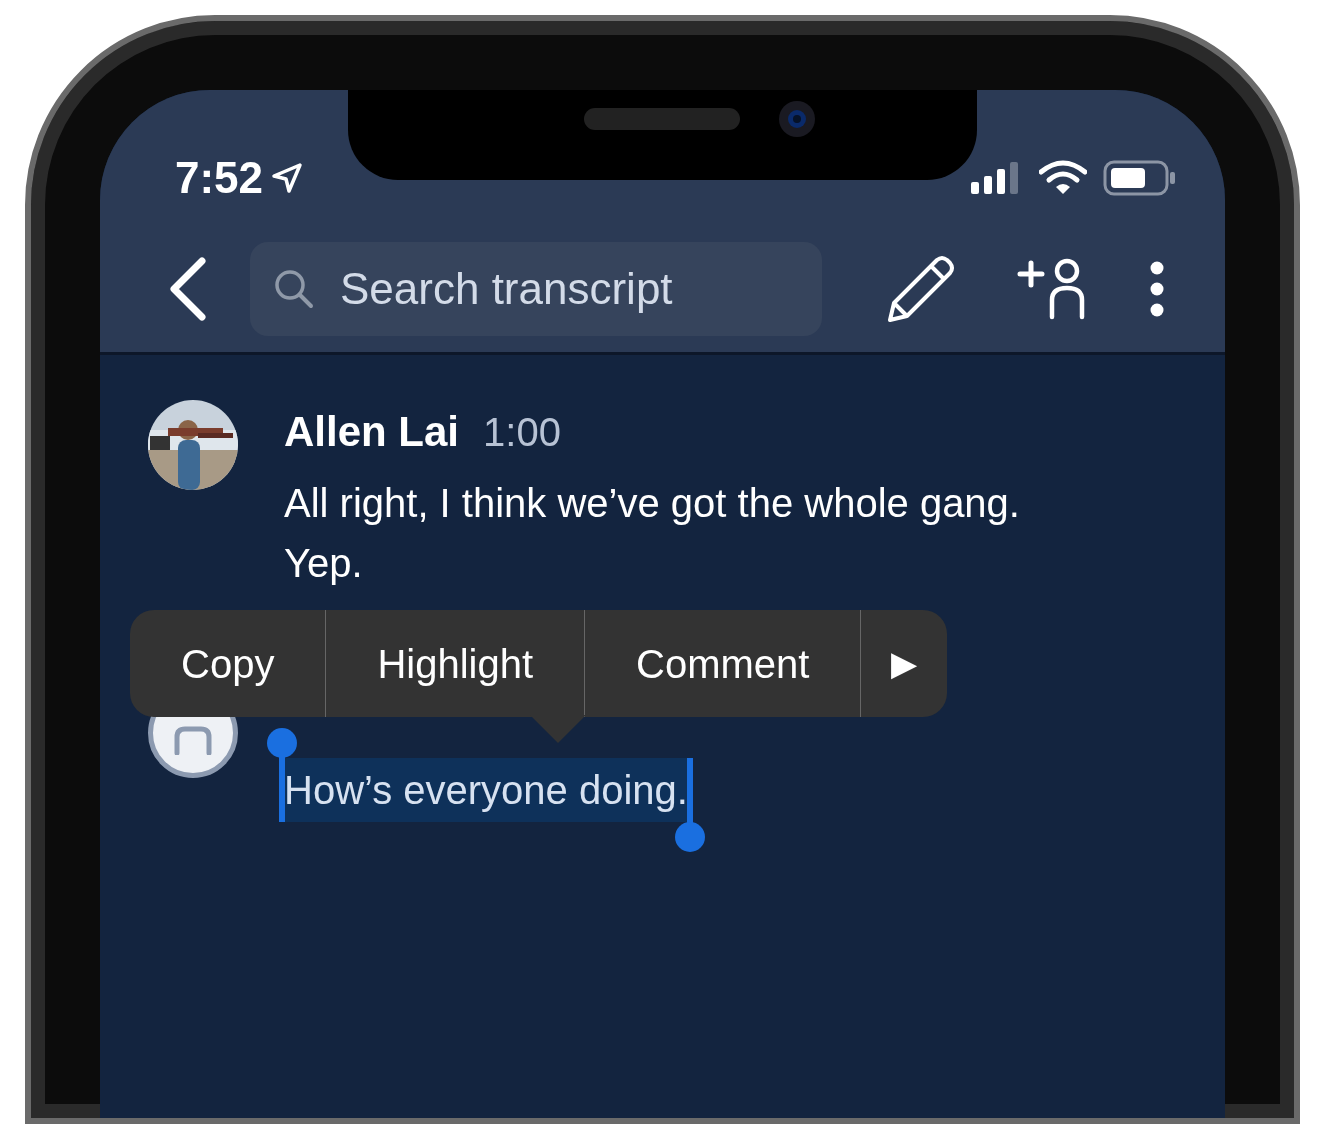 The height and width of the screenshot is (1124, 1325). Describe the element at coordinates (904, 663) in the screenshot. I see `more-arrow-button: ▶` at that location.